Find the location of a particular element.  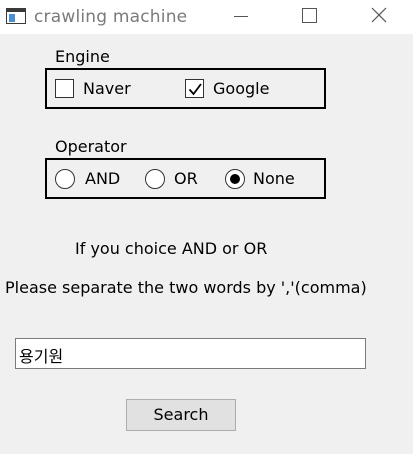

or-radio-label: OR is located at coordinates (186, 178).